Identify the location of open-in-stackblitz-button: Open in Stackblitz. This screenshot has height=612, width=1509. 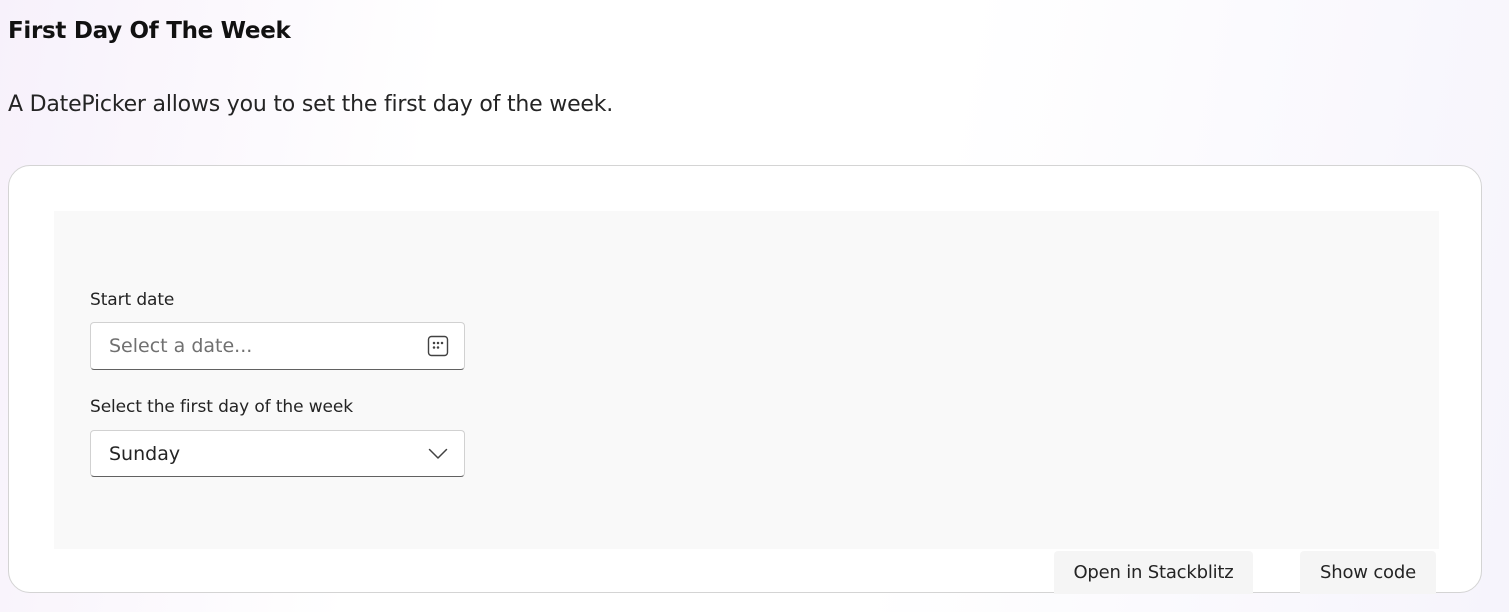
(1153, 572).